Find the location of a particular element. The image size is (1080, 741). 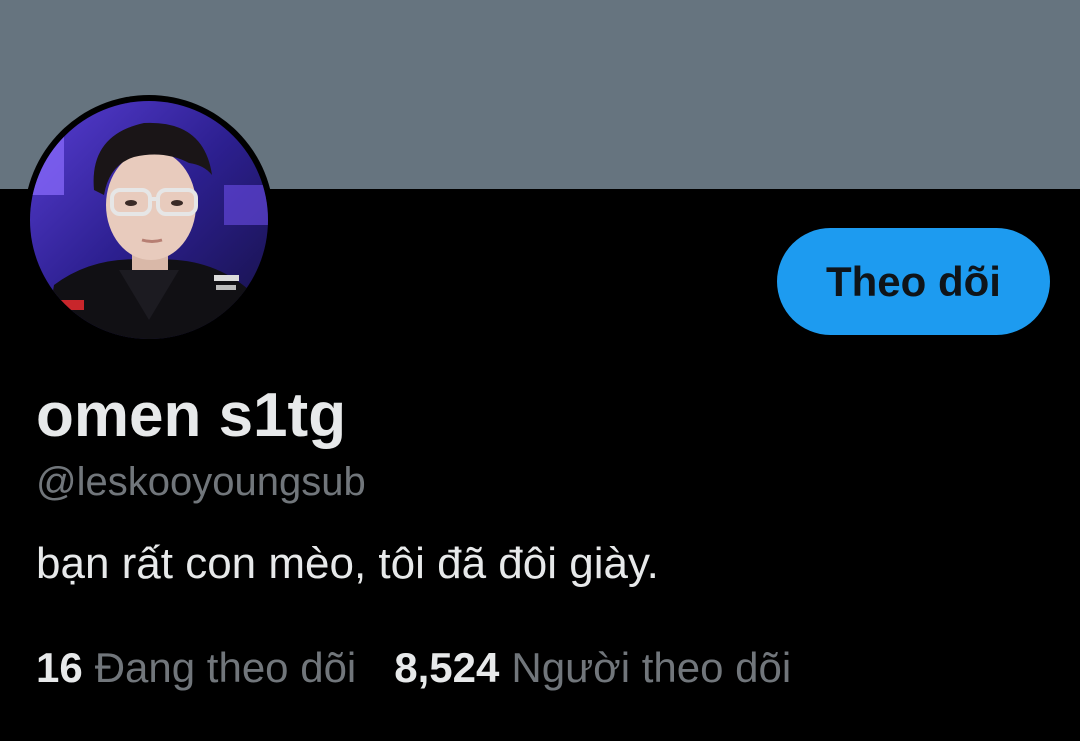

follow-stats: 16 Đang theo dõi 8,524 Người theo dõi is located at coordinates (413, 668).